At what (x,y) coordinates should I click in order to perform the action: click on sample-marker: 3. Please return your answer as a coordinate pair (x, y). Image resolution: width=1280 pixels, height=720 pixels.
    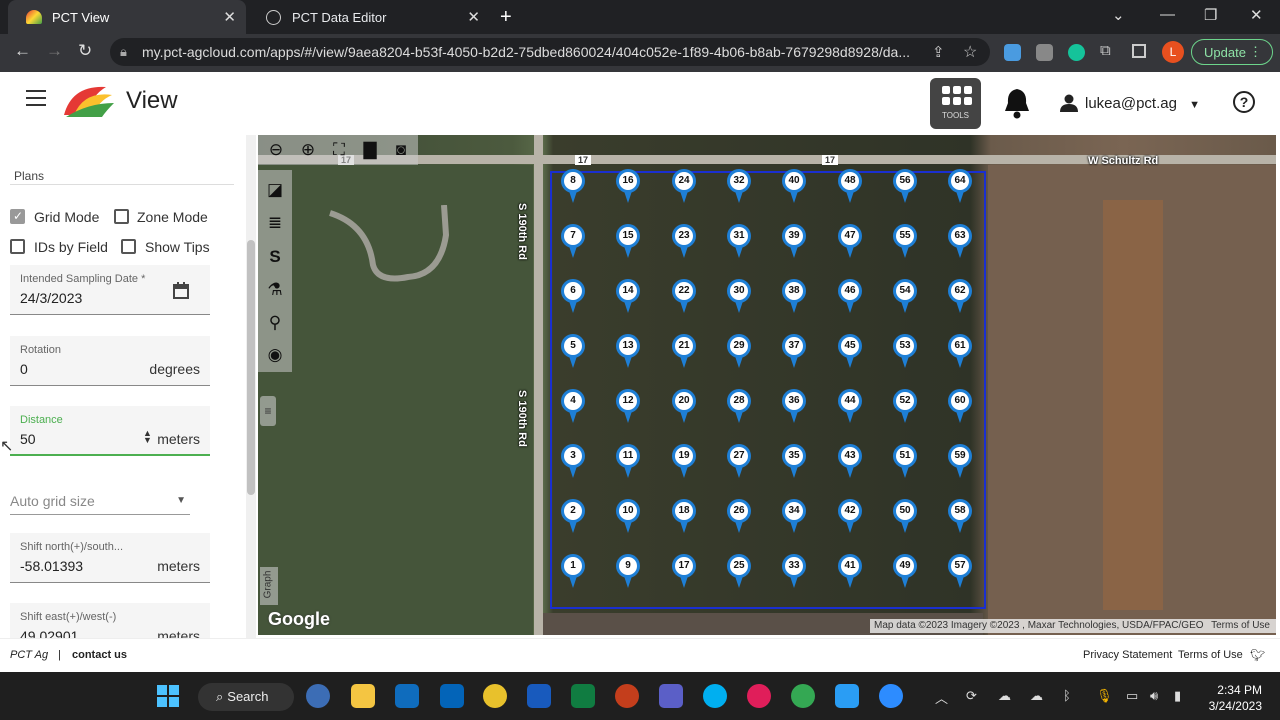
    Looking at the image, I should click on (573, 461).